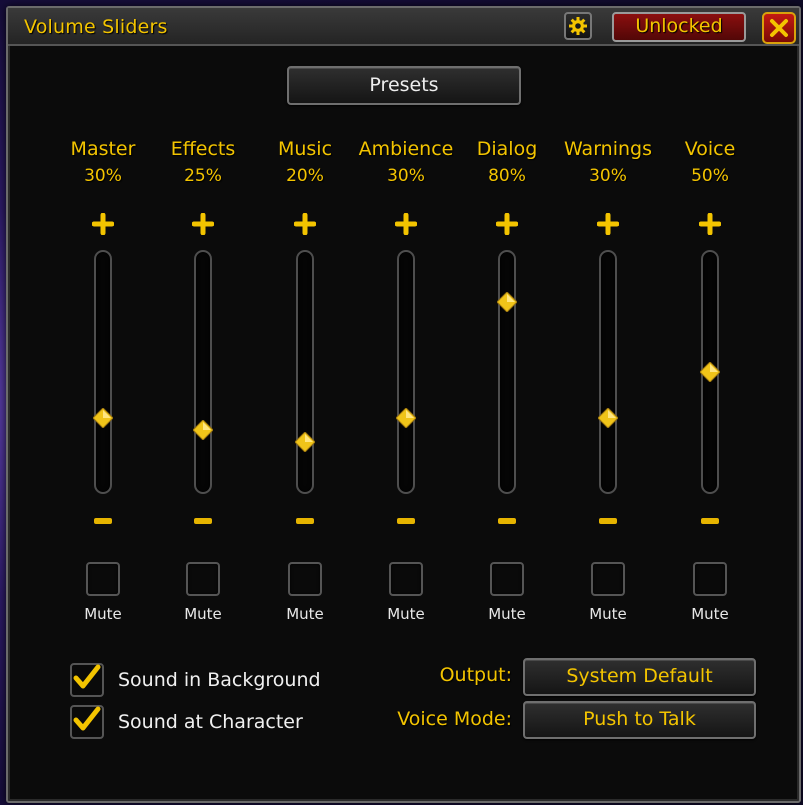  What do you see at coordinates (710, 149) in the screenshot?
I see `channel-label: Voice` at bounding box center [710, 149].